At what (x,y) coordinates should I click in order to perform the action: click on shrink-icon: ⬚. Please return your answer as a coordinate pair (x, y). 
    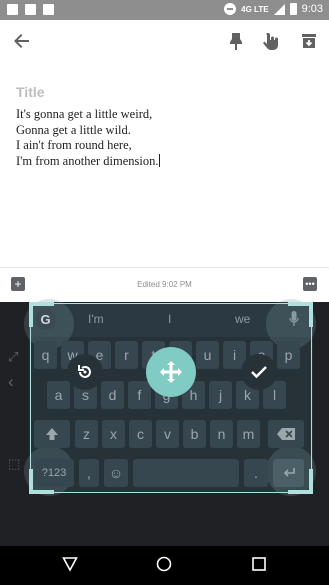
    Looking at the image, I should click on (14, 464).